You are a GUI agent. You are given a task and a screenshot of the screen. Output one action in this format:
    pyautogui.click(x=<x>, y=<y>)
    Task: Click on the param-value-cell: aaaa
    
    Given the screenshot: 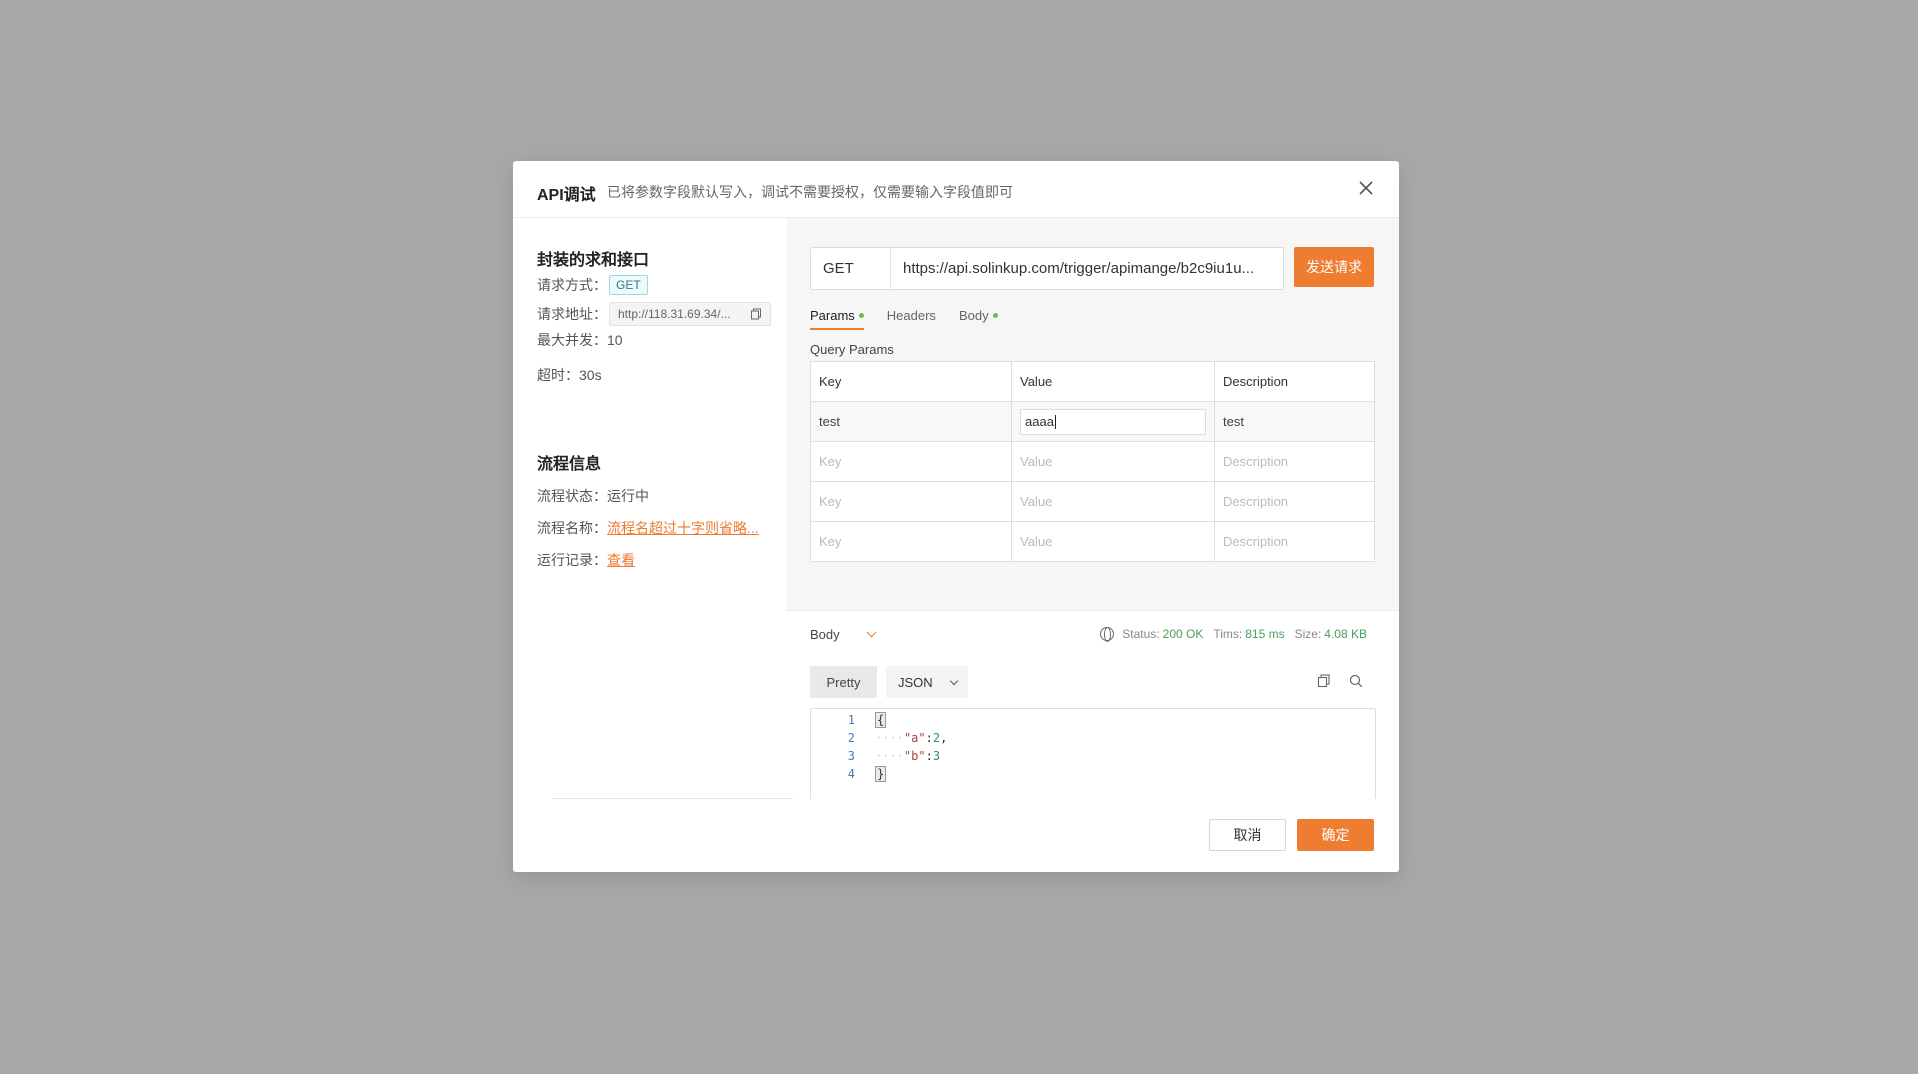 What is the action you would take?
    pyautogui.click(x=1113, y=421)
    